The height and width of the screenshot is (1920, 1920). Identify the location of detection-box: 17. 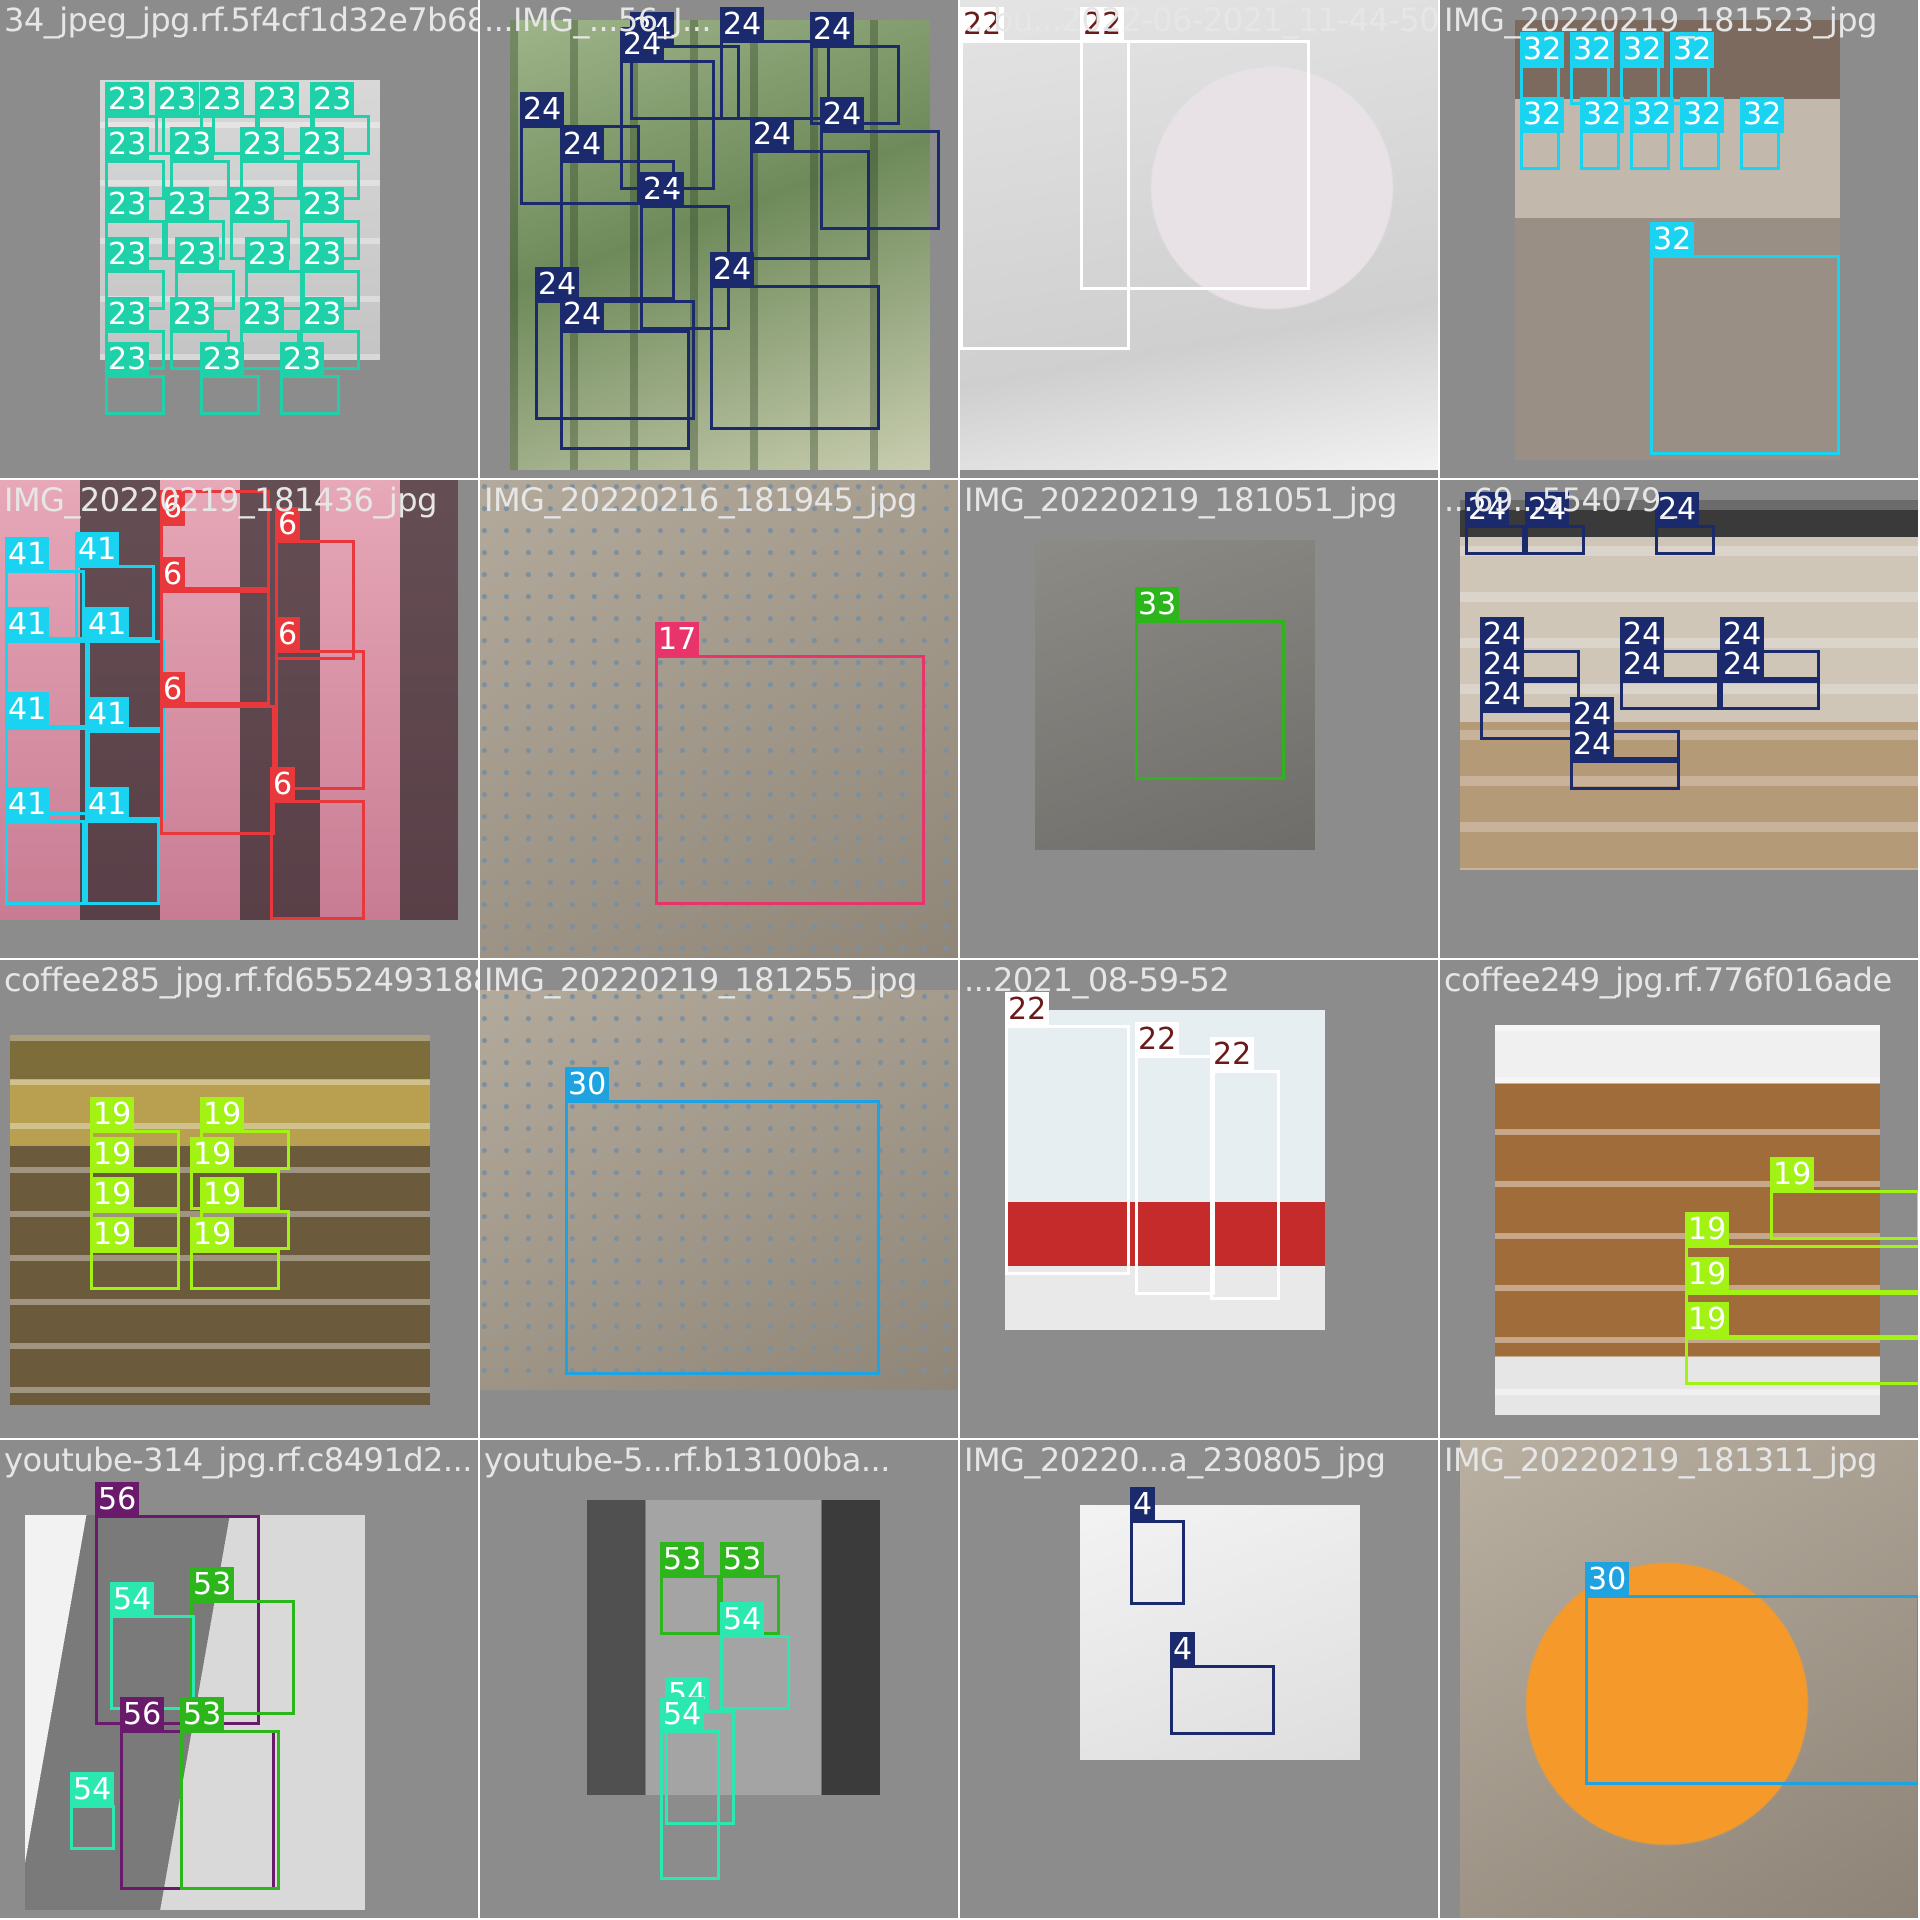
(790, 763).